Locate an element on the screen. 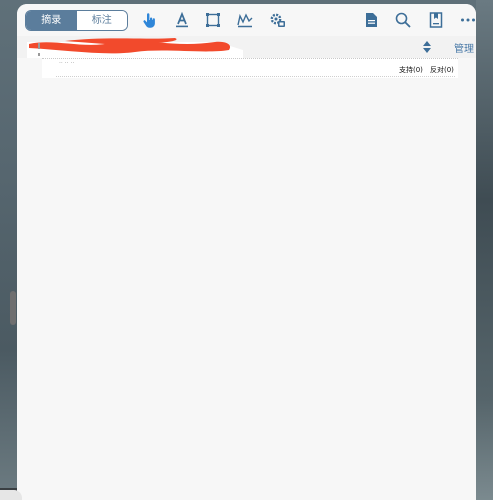 The height and width of the screenshot is (500, 493). signature-icon is located at coordinates (245, 20).